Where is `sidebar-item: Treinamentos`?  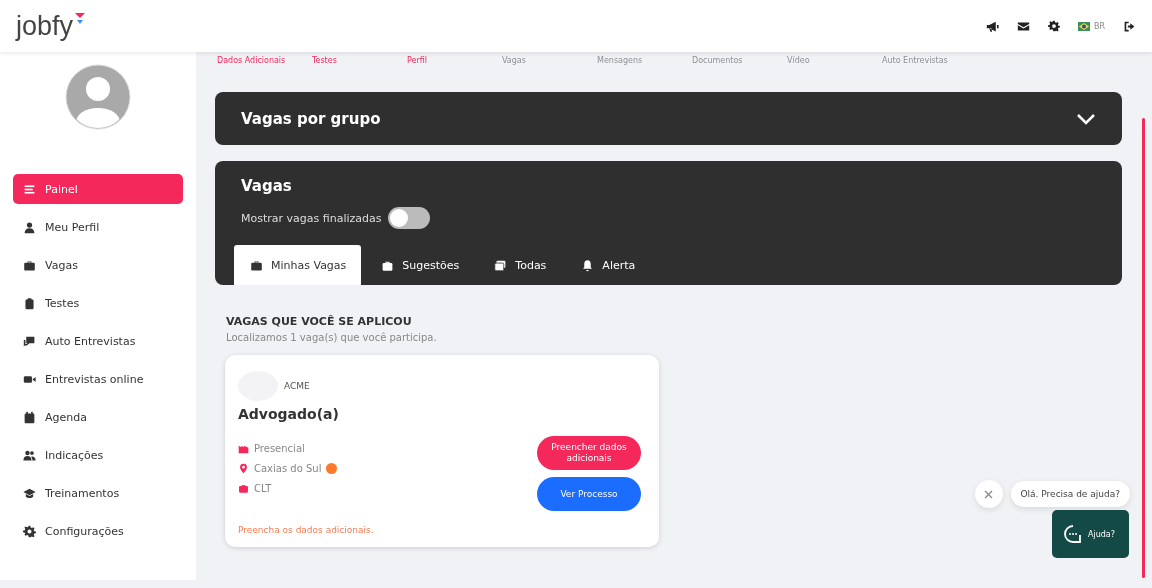 sidebar-item: Treinamentos is located at coordinates (98, 493).